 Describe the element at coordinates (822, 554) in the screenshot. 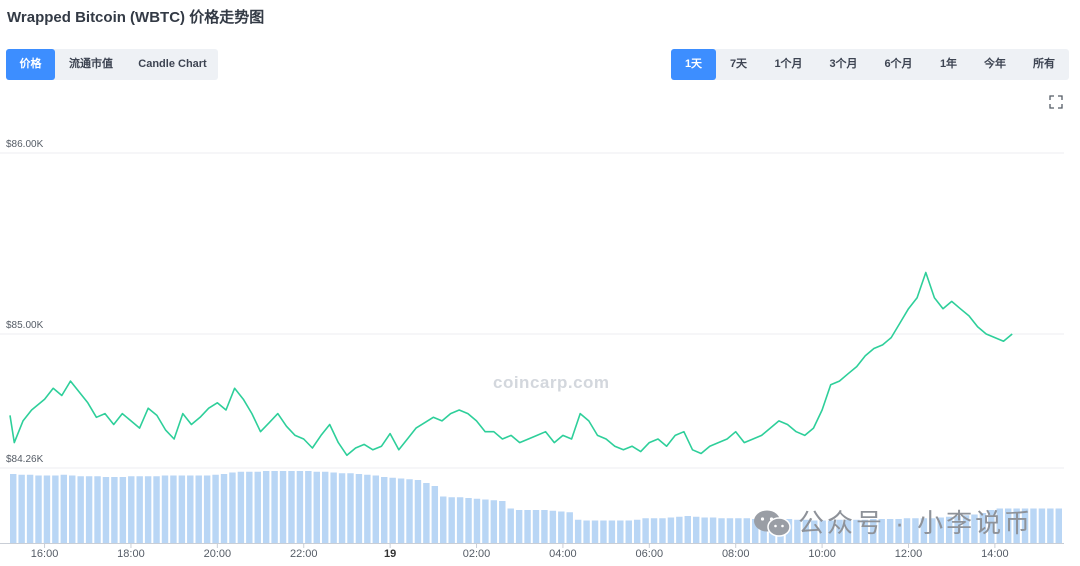

I see `x-tick-label: 10:00` at that location.